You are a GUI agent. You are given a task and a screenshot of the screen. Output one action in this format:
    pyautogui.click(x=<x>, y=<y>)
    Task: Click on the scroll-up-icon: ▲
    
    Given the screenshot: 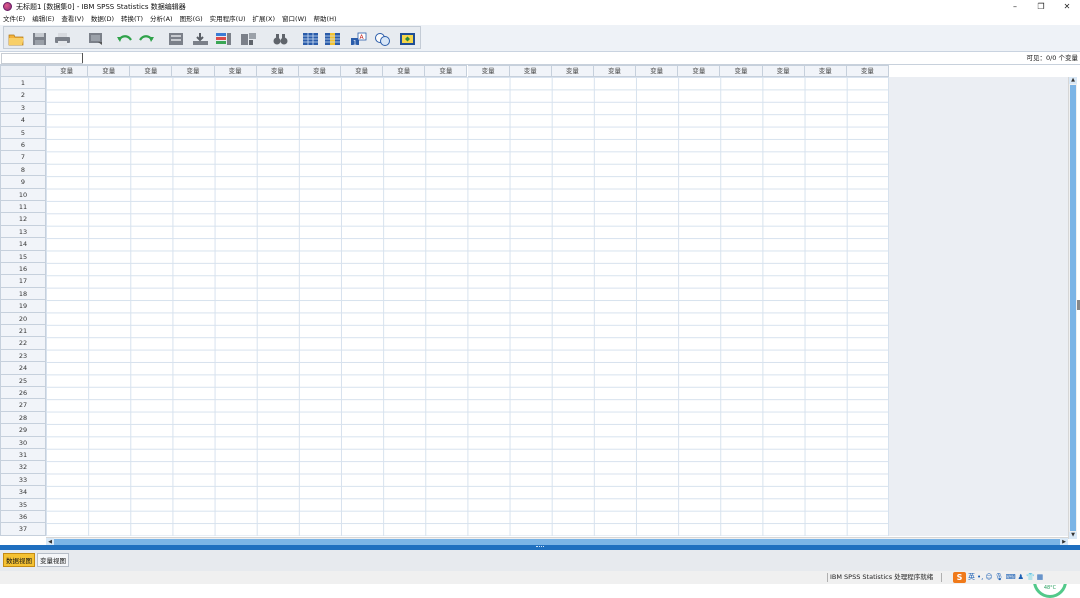 What is the action you would take?
    pyautogui.click(x=1073, y=80)
    